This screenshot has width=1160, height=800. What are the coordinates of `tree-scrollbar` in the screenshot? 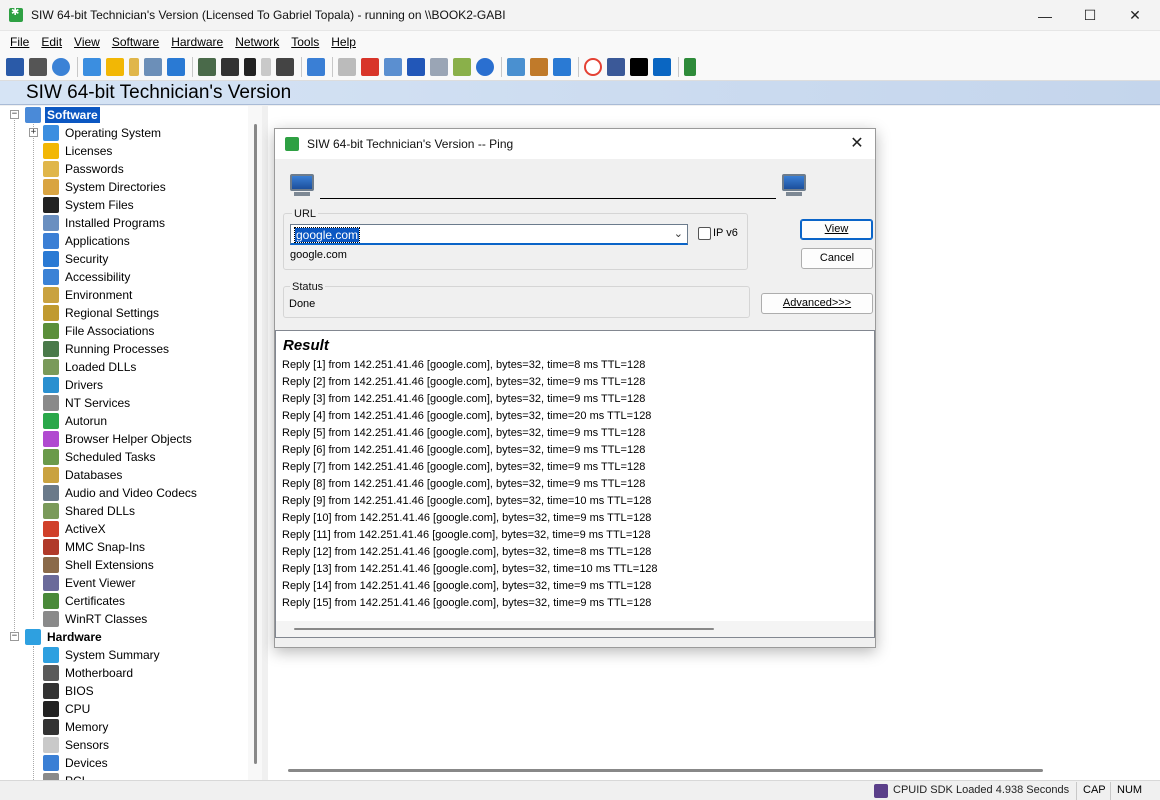 It's located at (255, 443).